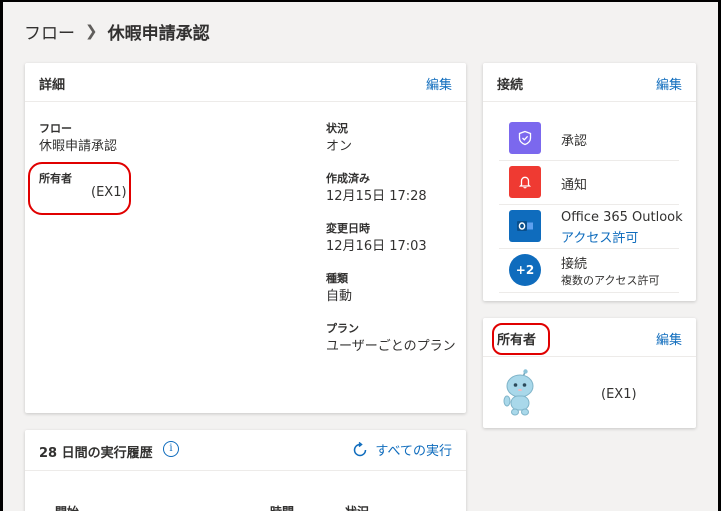 This screenshot has height=511, width=721. Describe the element at coordinates (525, 182) in the screenshot. I see `bell-icon` at that location.